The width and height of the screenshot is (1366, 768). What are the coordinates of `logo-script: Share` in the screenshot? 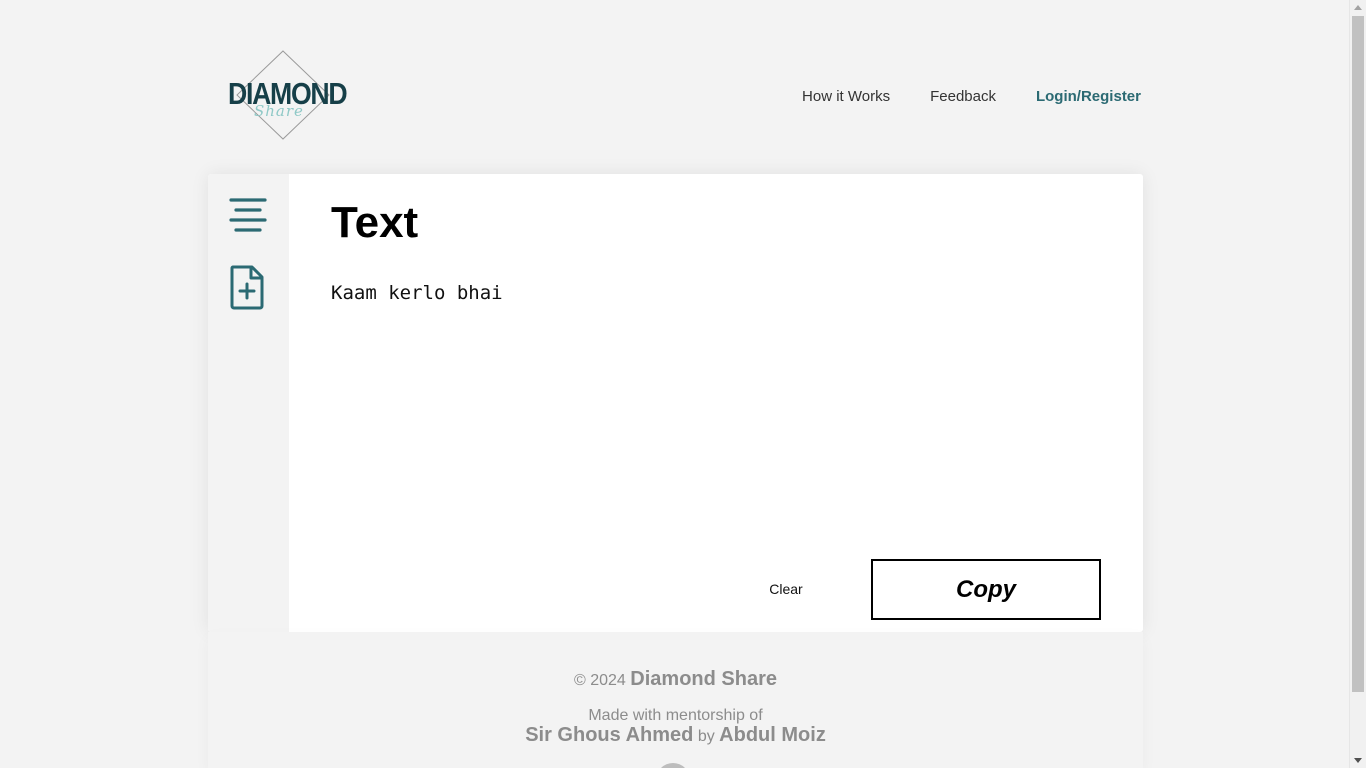 It's located at (279, 111).